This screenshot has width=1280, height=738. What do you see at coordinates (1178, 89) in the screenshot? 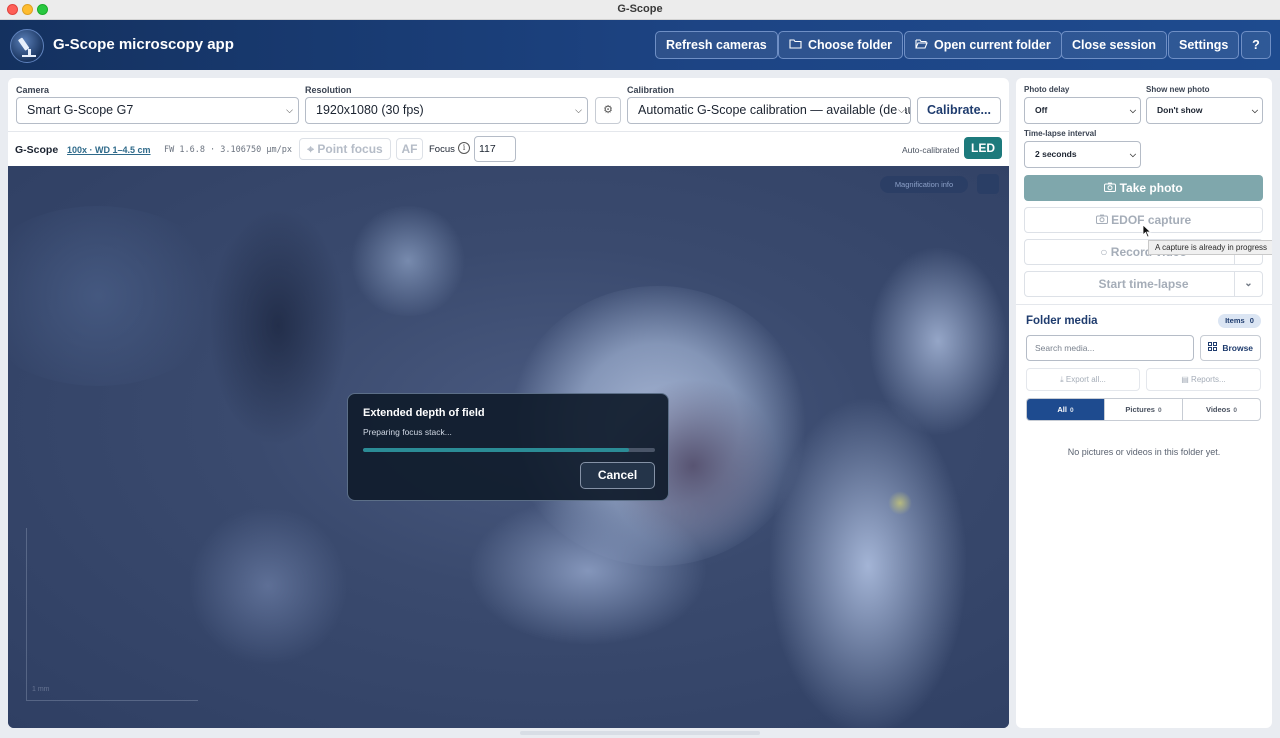
I see `show-new-photo-label: Show new photo` at bounding box center [1178, 89].